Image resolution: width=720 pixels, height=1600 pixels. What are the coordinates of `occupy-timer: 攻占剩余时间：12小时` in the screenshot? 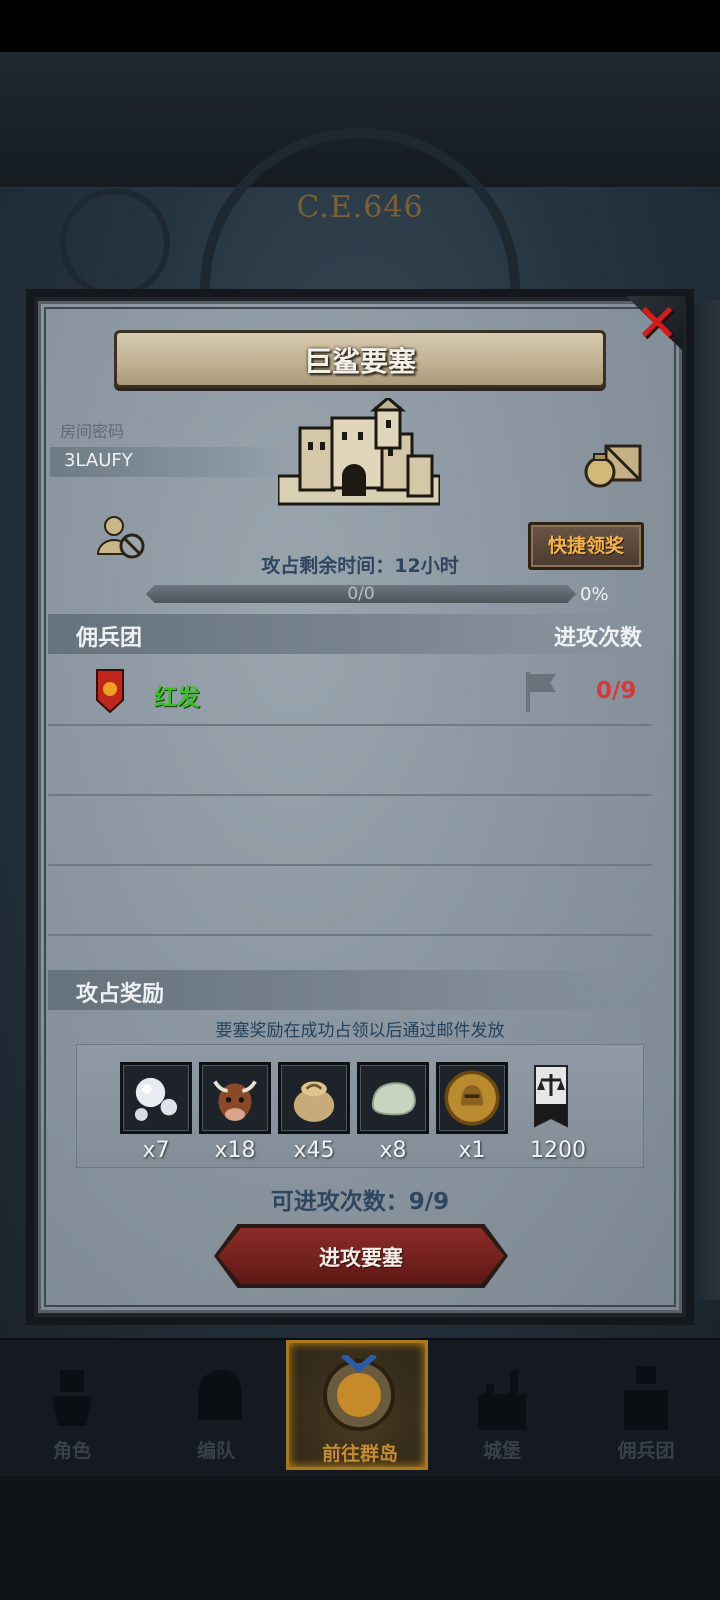 It's located at (360, 566).